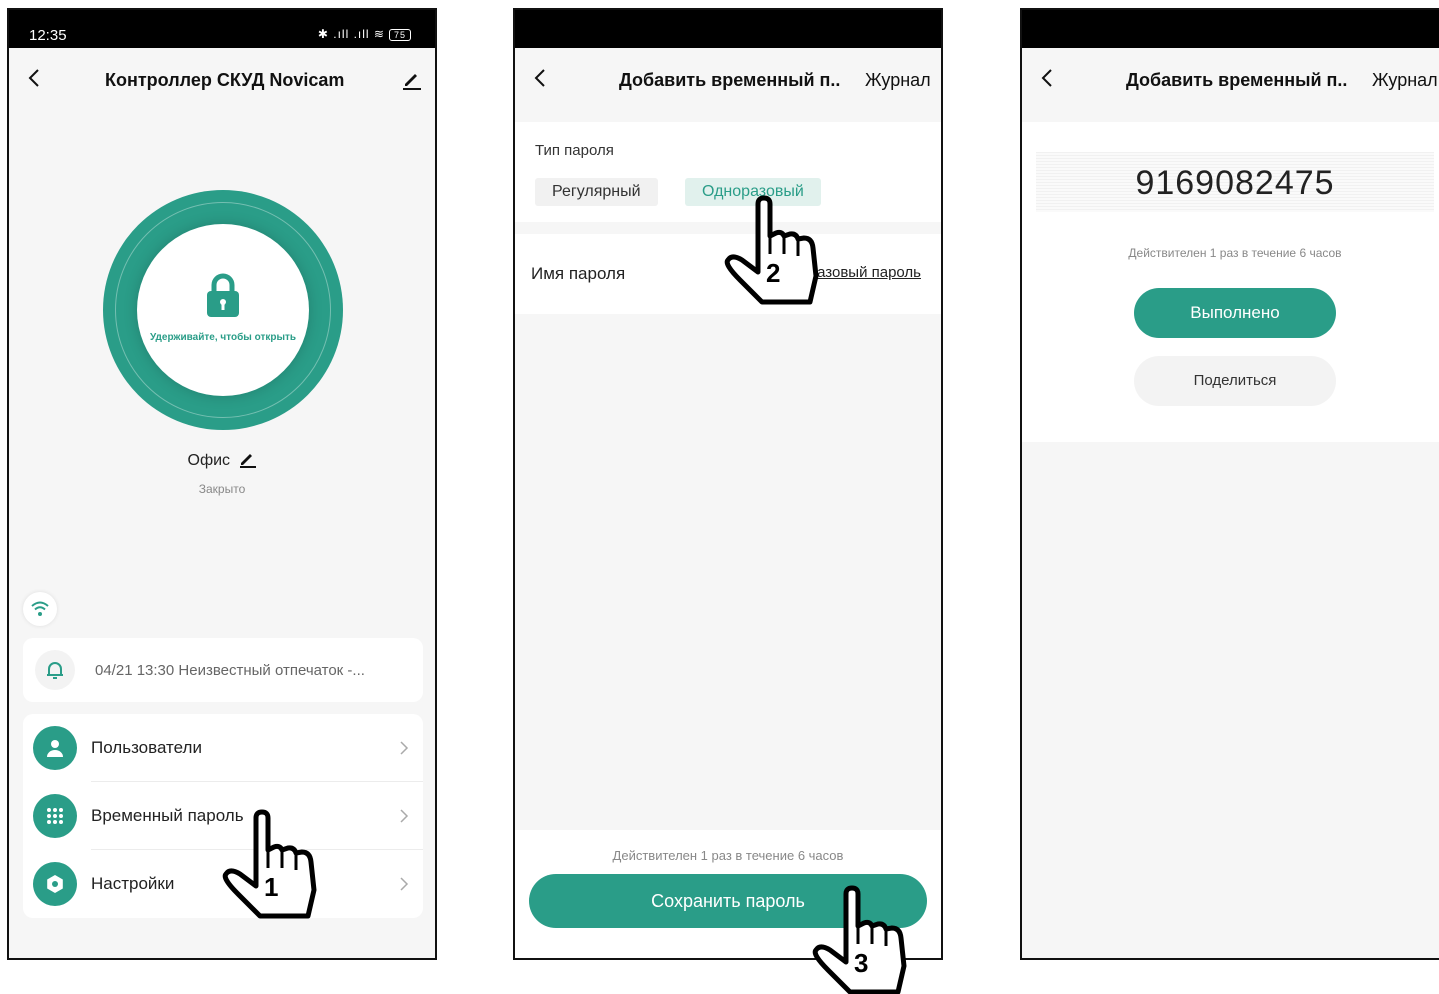 This screenshot has width=1439, height=994. What do you see at coordinates (223, 337) in the screenshot?
I see `hold-to-open-label: Удерживайте, чтобы открыть` at bounding box center [223, 337].